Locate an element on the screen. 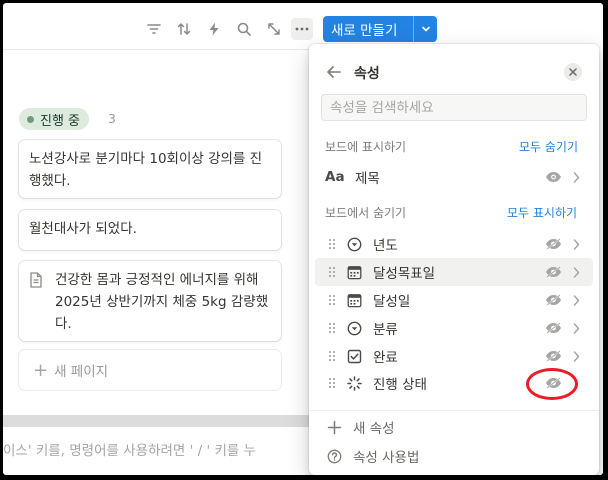 This screenshot has width=608, height=480. toolbar-divider is located at coordinates (158, 49).